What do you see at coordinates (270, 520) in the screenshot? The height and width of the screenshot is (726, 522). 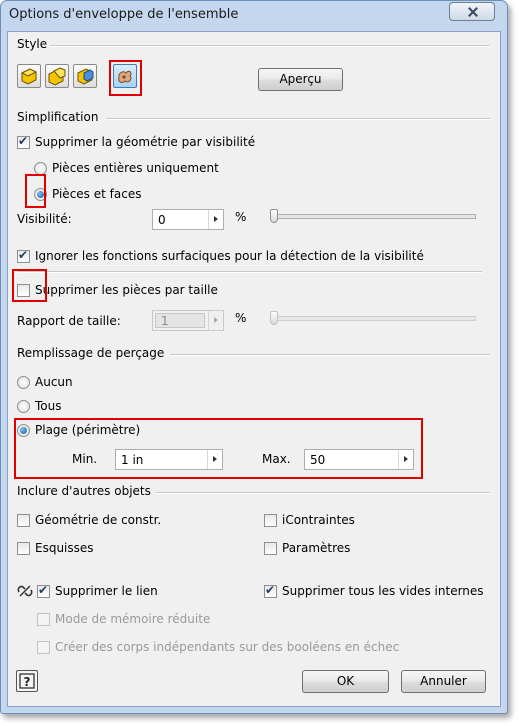 I see `constraints-checkbox` at bounding box center [270, 520].